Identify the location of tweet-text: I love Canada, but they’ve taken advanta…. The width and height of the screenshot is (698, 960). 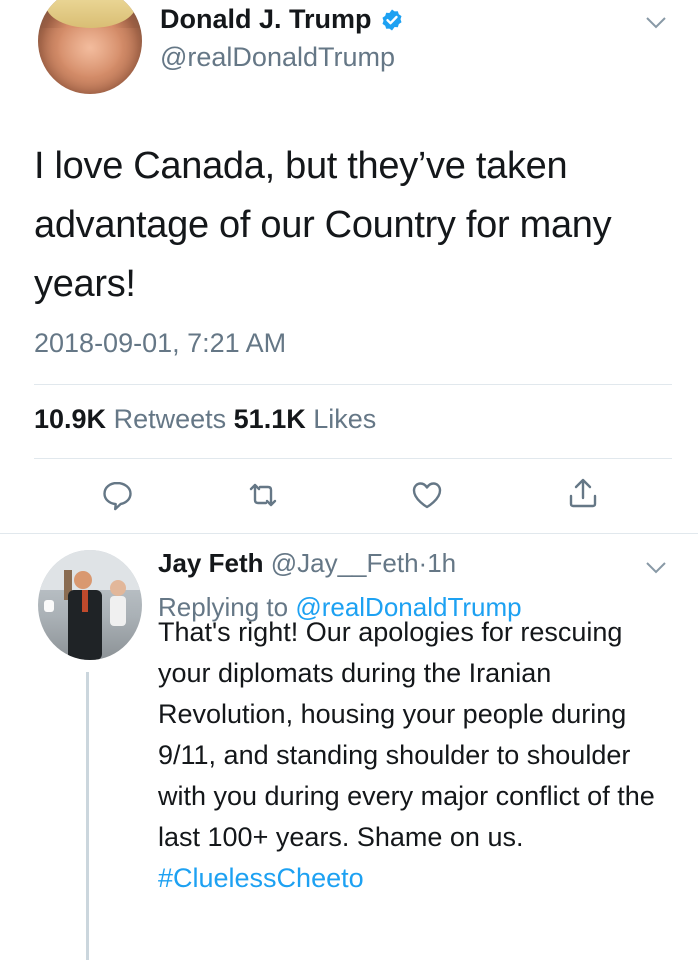
(323, 225).